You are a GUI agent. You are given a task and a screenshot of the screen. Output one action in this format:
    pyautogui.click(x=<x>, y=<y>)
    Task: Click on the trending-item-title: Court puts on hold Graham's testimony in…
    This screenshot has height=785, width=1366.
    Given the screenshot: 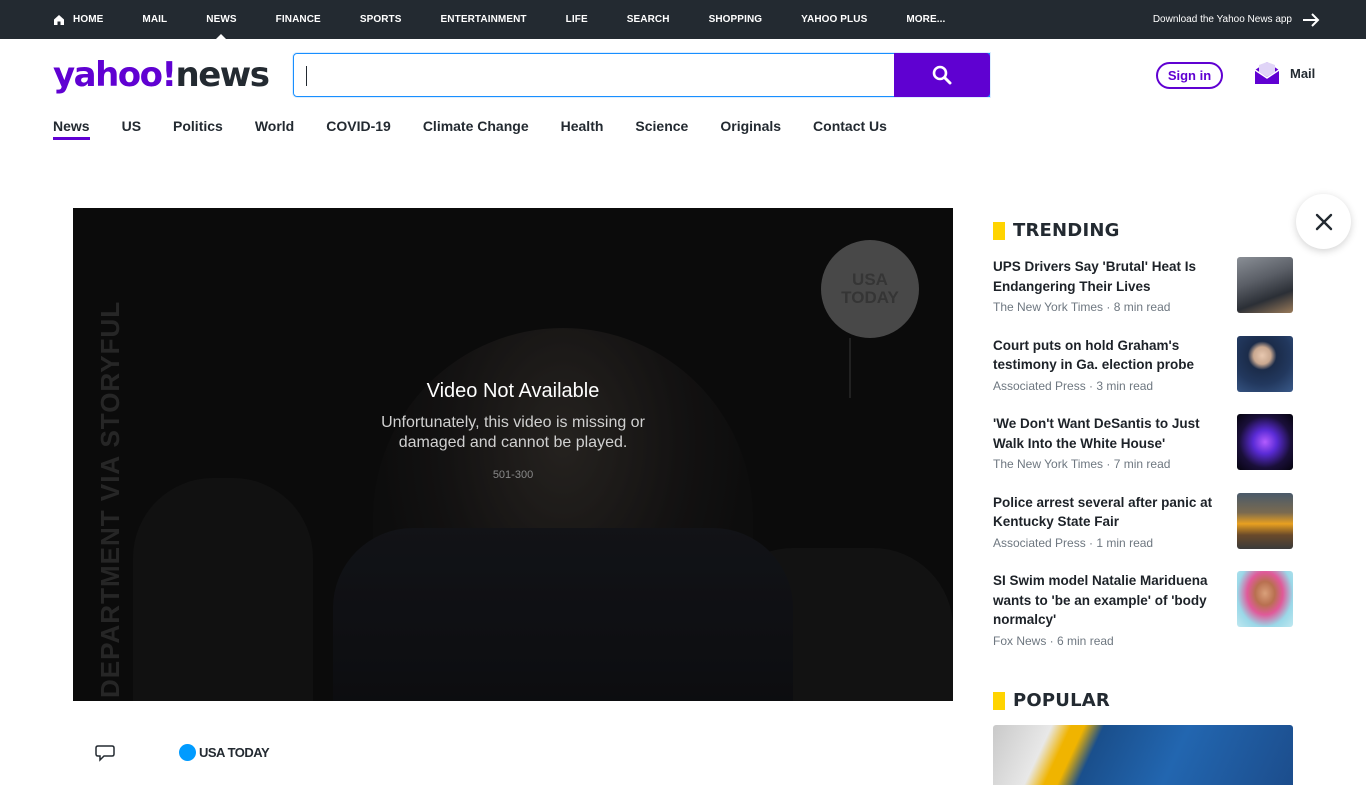 What is the action you would take?
    pyautogui.click(x=1094, y=355)
    